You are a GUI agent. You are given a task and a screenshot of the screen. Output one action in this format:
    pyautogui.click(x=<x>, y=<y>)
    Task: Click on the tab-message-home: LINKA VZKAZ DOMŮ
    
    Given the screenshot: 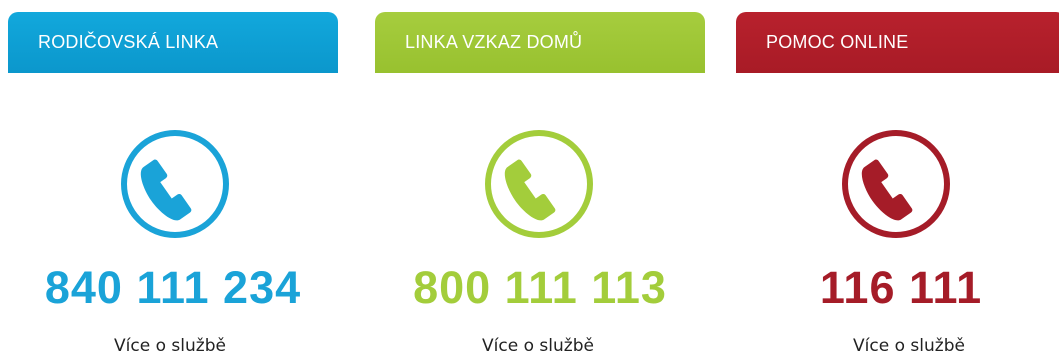 What is the action you would take?
    pyautogui.click(x=540, y=42)
    